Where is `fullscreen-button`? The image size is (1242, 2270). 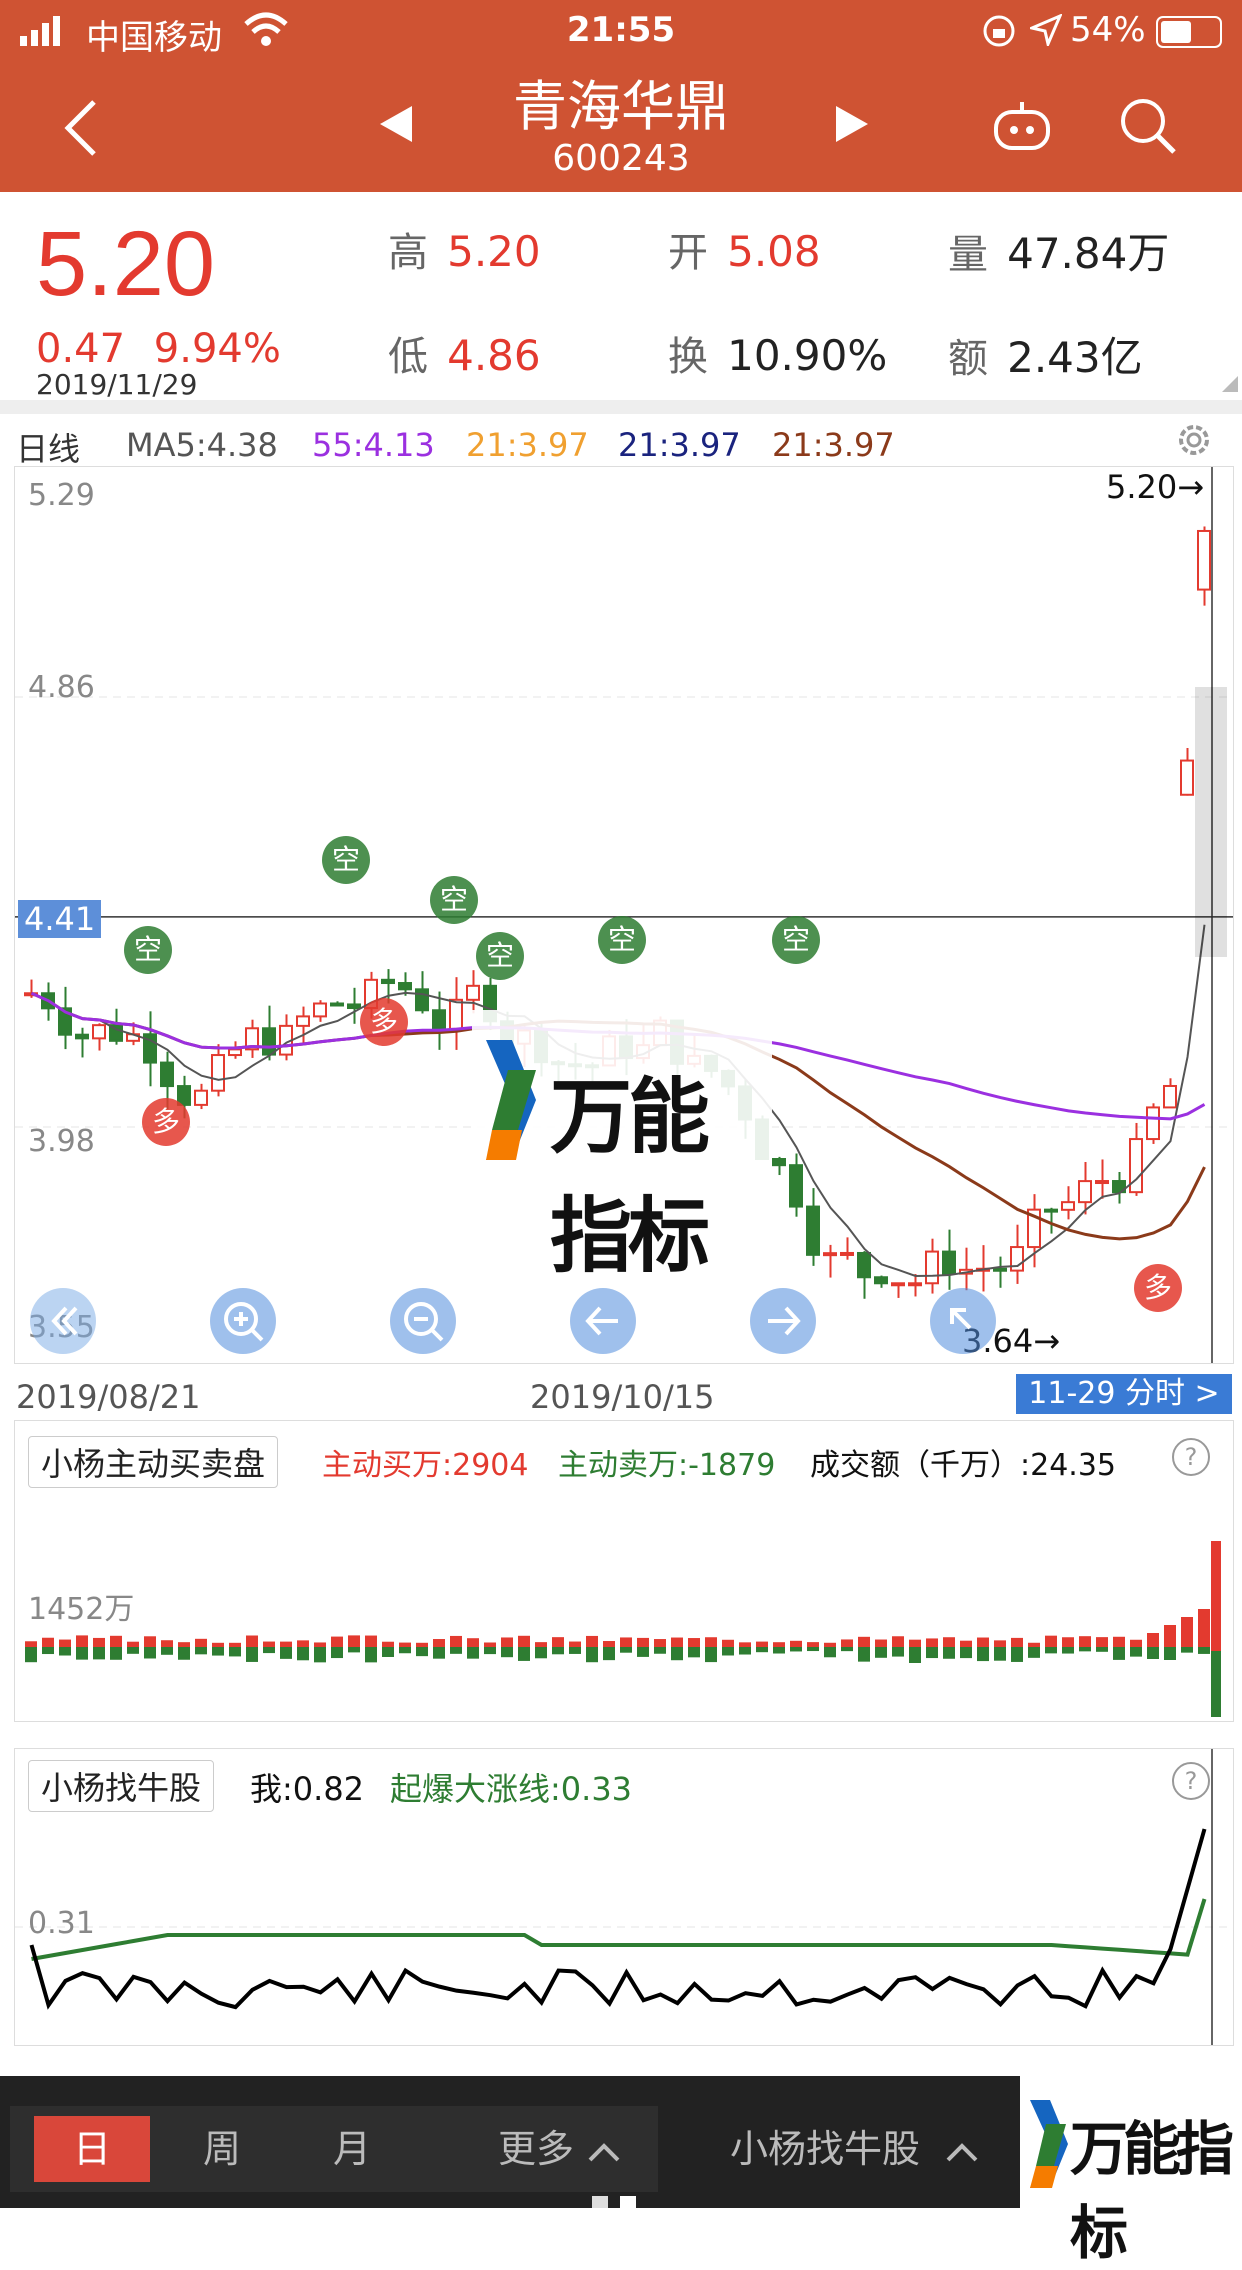
fullscreen-button is located at coordinates (963, 1321).